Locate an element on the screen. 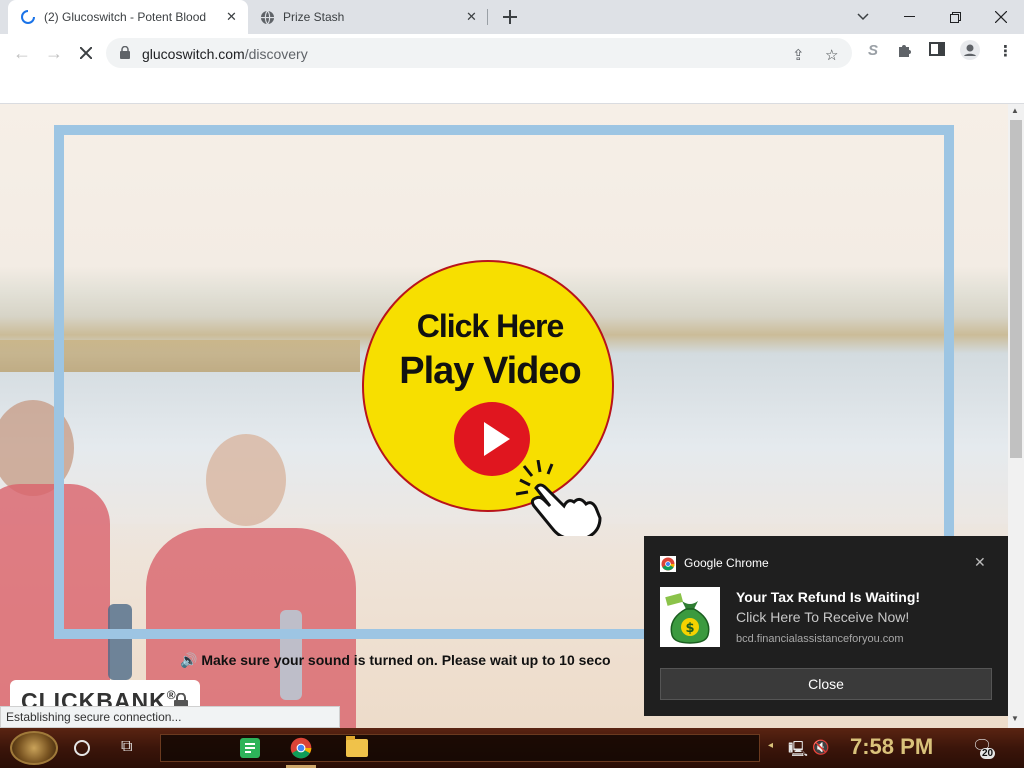  notification-body: Click Here To Receive Now! is located at coordinates (823, 617).